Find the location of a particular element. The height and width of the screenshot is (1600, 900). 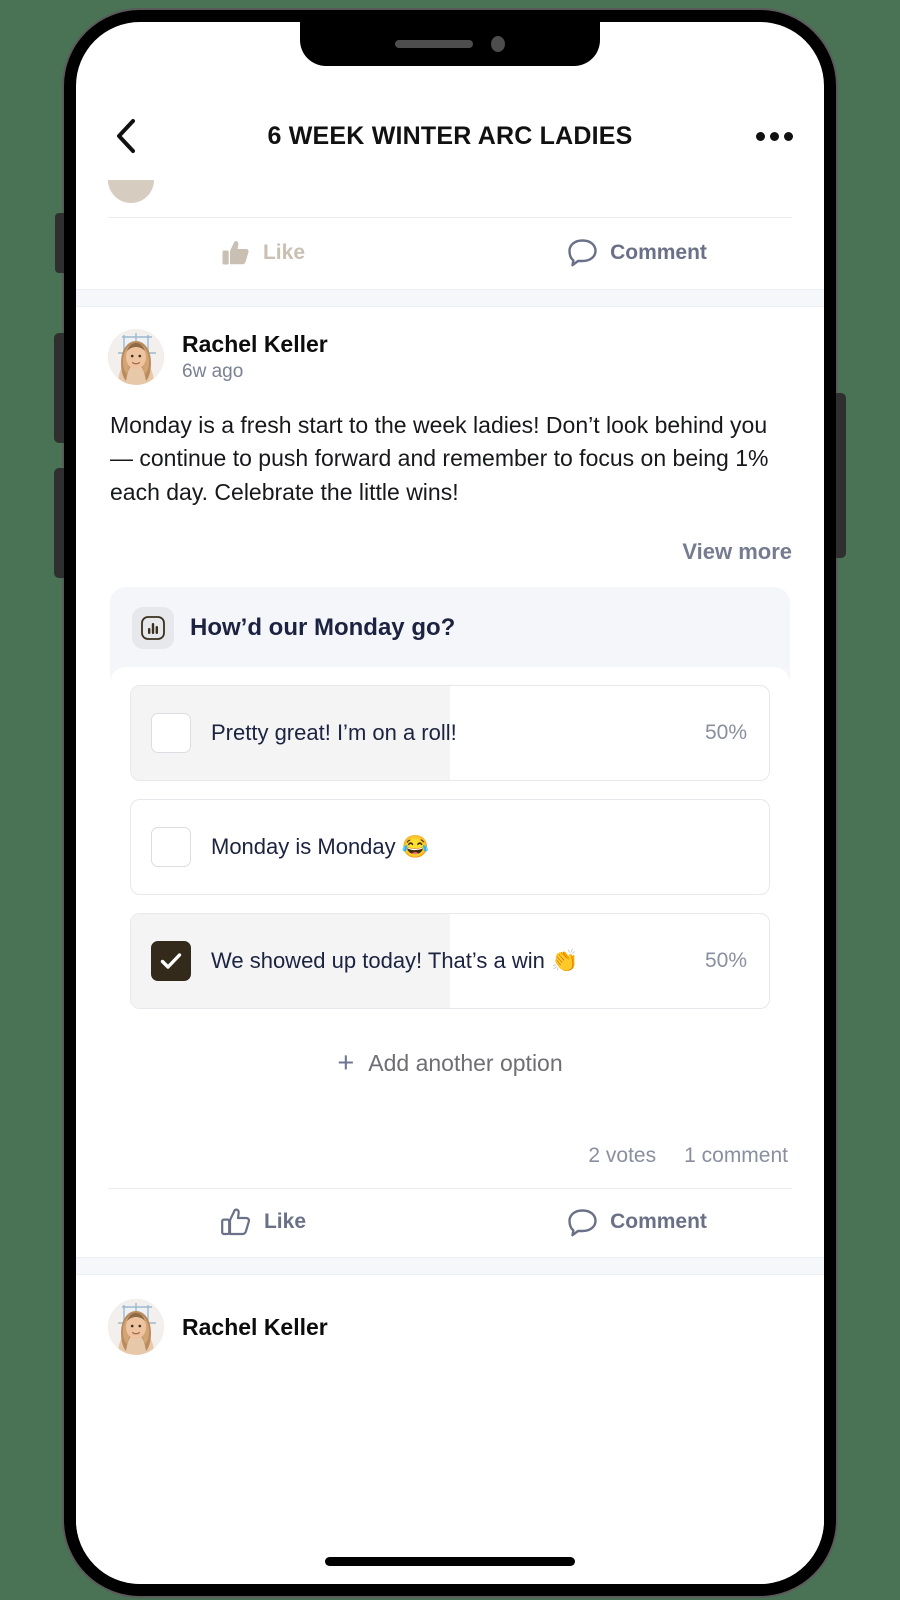

view-more-row: View more is located at coordinates (450, 537).